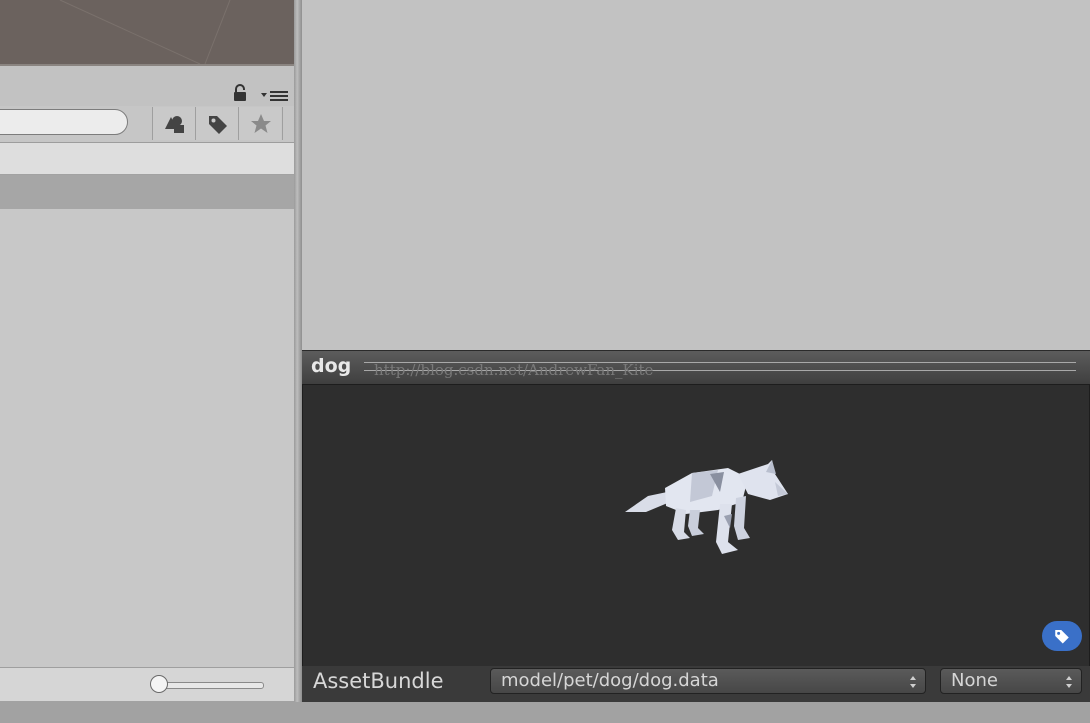 The width and height of the screenshot is (1090, 723). What do you see at coordinates (378, 681) in the screenshot?
I see `assetbundle-label: AssetBundle` at bounding box center [378, 681].